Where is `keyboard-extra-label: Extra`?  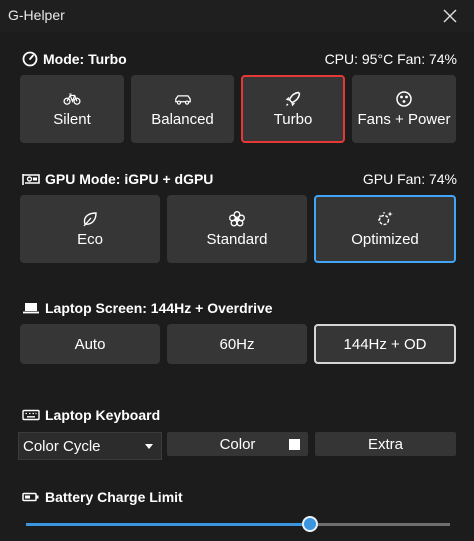
keyboard-extra-label: Extra is located at coordinates (385, 444).